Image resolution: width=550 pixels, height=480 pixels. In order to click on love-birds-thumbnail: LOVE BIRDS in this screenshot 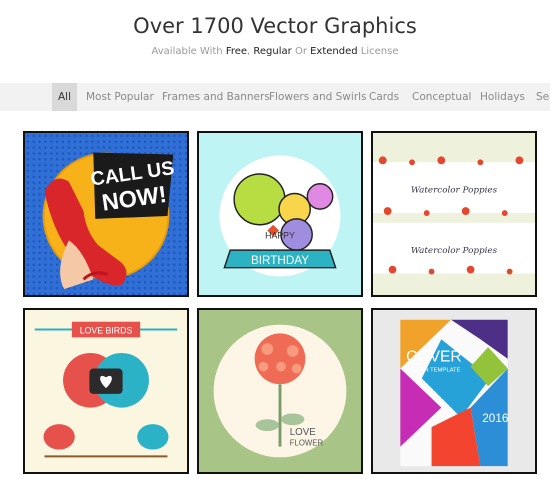, I will do `click(106, 391)`.